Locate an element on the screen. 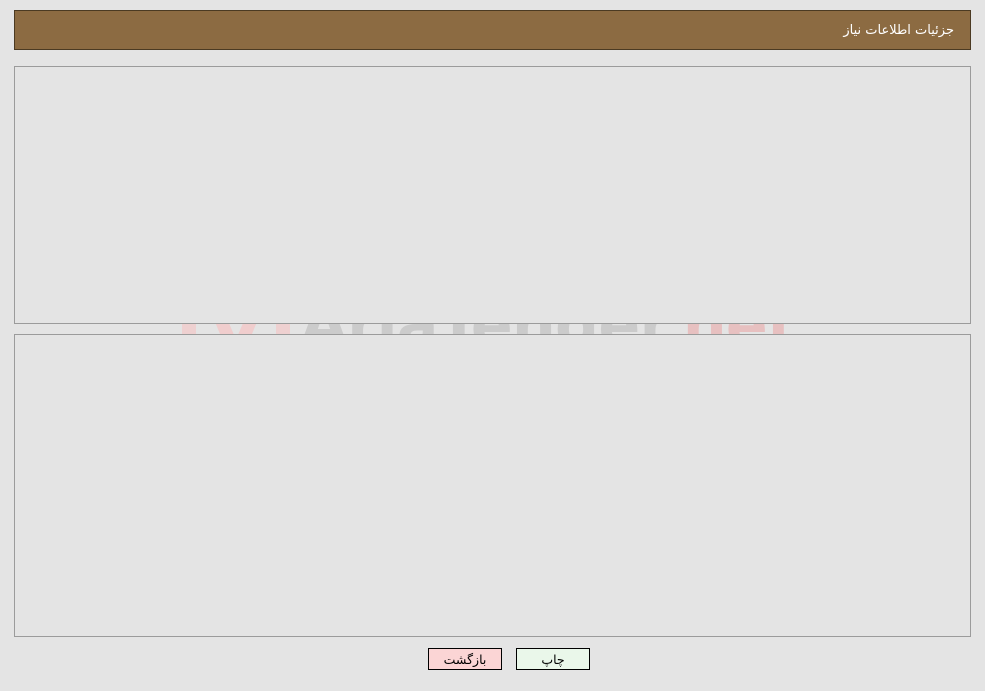 The width and height of the screenshot is (985, 691). page-header-bar: جزئیات اطلاعات نیاز is located at coordinates (492, 30).